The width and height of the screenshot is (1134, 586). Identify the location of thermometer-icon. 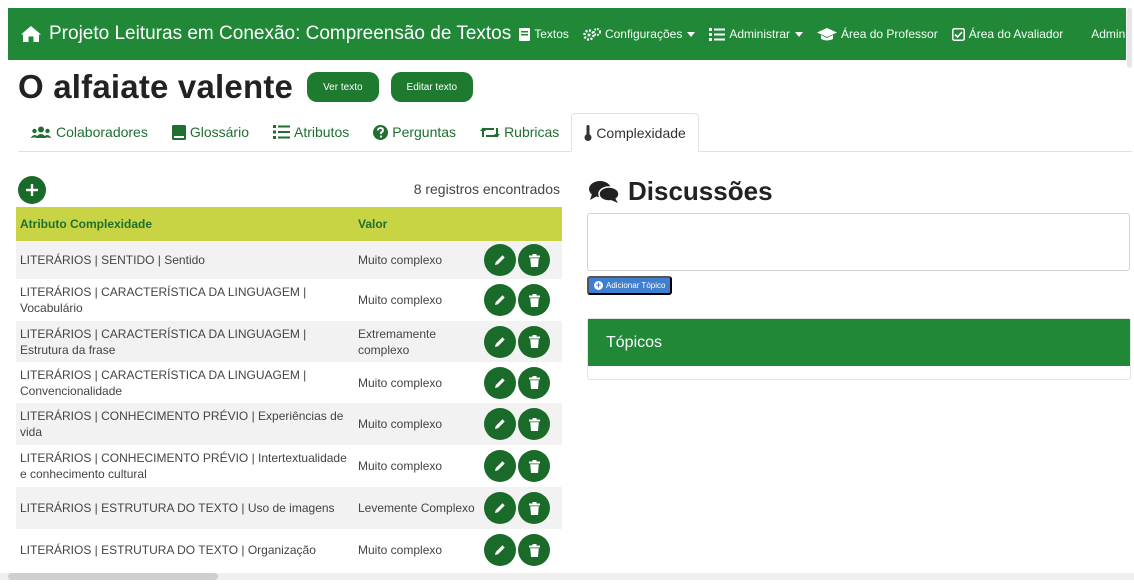
(588, 132).